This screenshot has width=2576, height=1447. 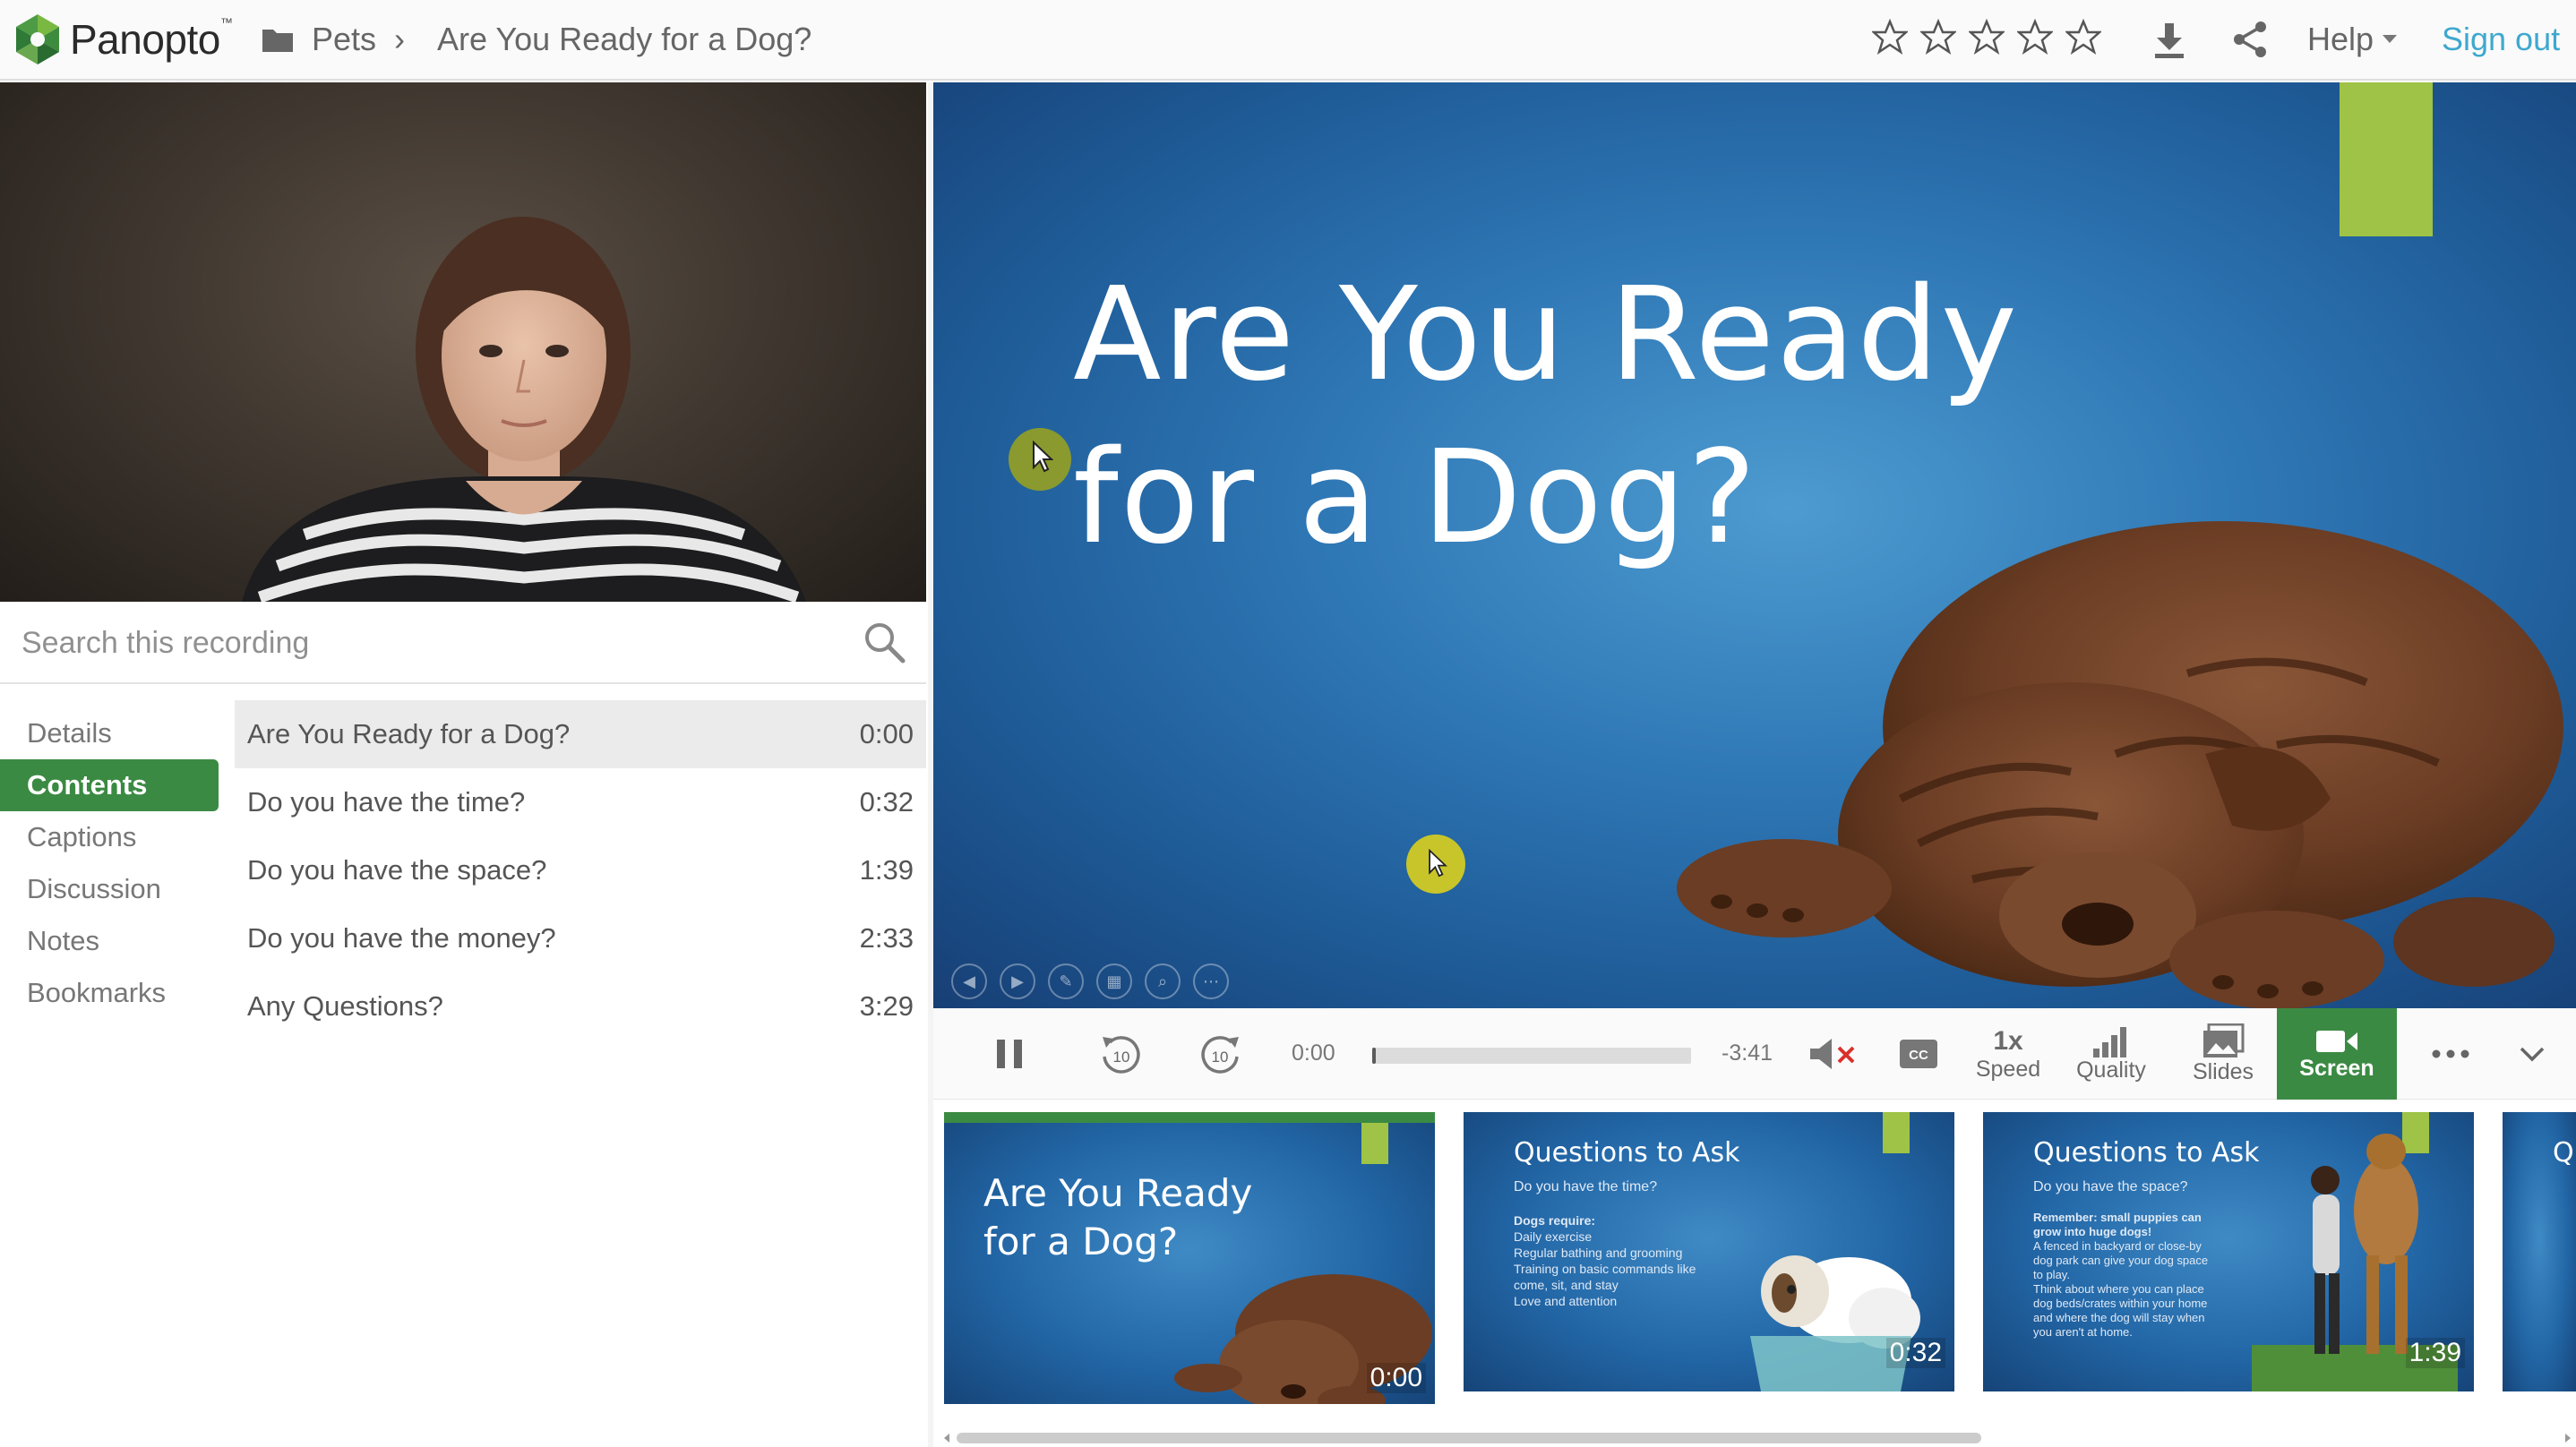 I want to click on contents-item: Are You Ready for a Dog? 0:00, so click(x=580, y=734).